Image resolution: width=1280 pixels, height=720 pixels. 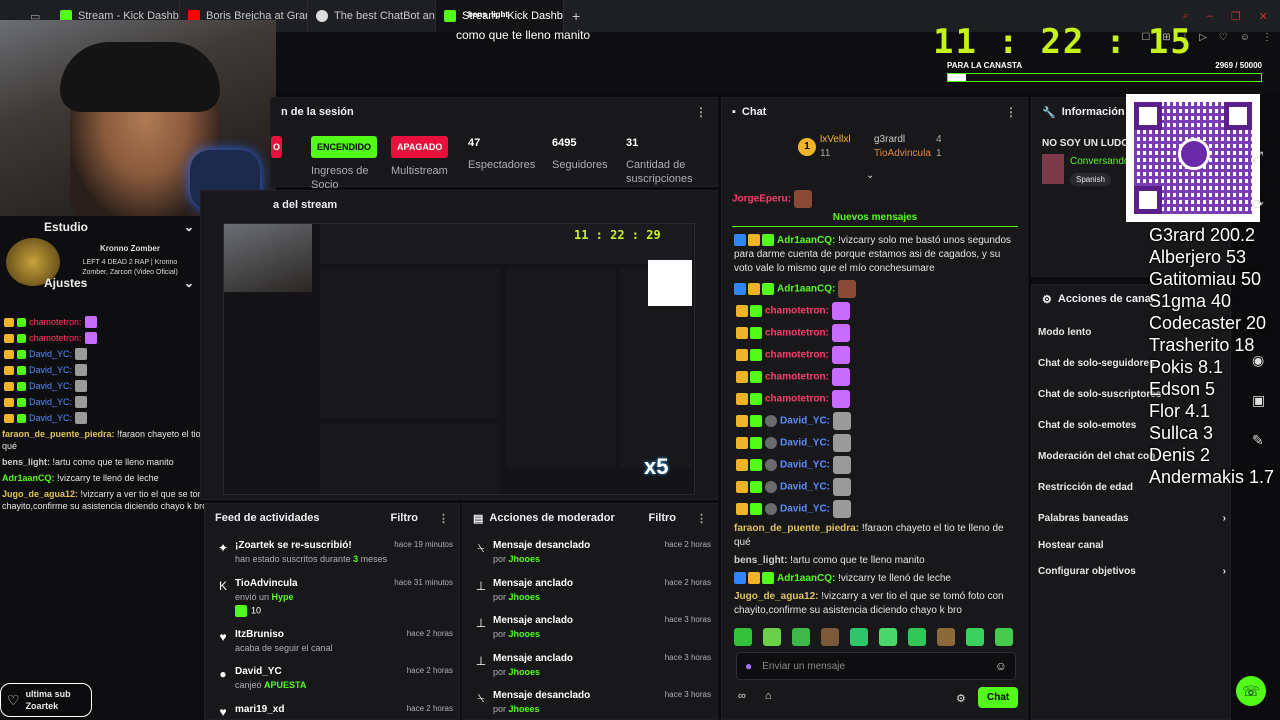 I want to click on link-icon: ⟳, so click(x=1258, y=204).